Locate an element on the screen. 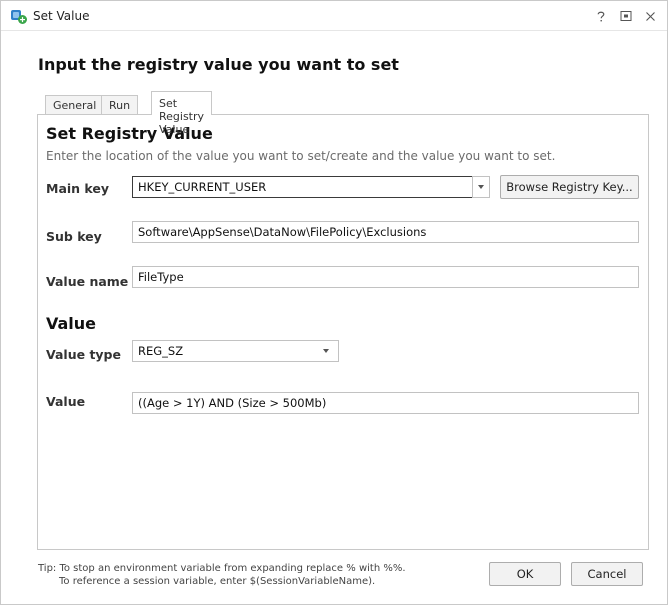 The height and width of the screenshot is (605, 668). title-bar: Set Value is located at coordinates (334, 16).